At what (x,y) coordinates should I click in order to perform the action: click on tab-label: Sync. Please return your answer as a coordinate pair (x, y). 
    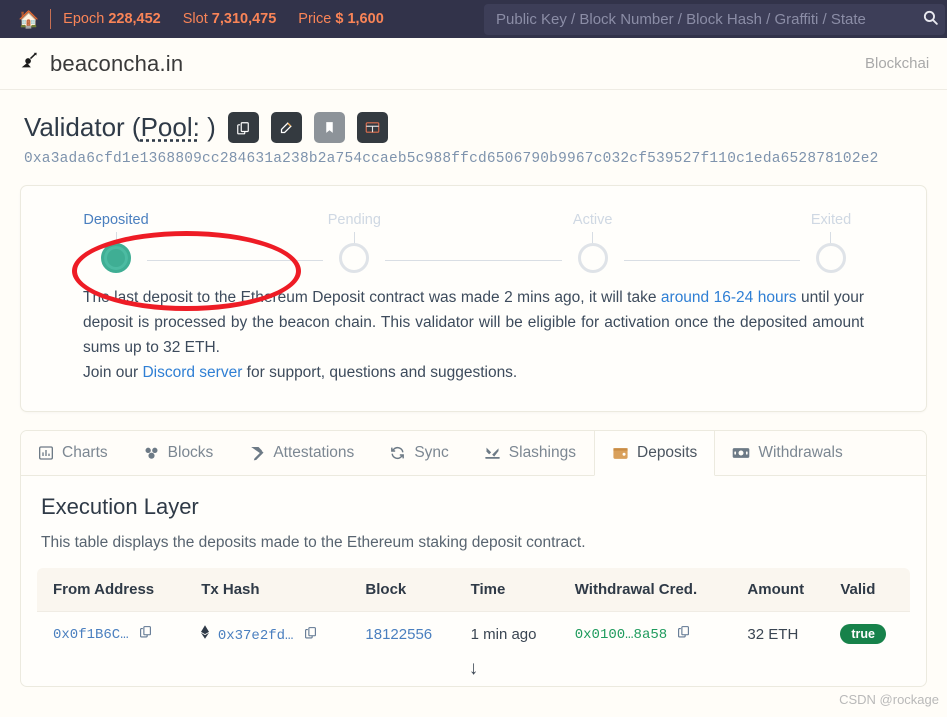
    Looking at the image, I should click on (431, 453).